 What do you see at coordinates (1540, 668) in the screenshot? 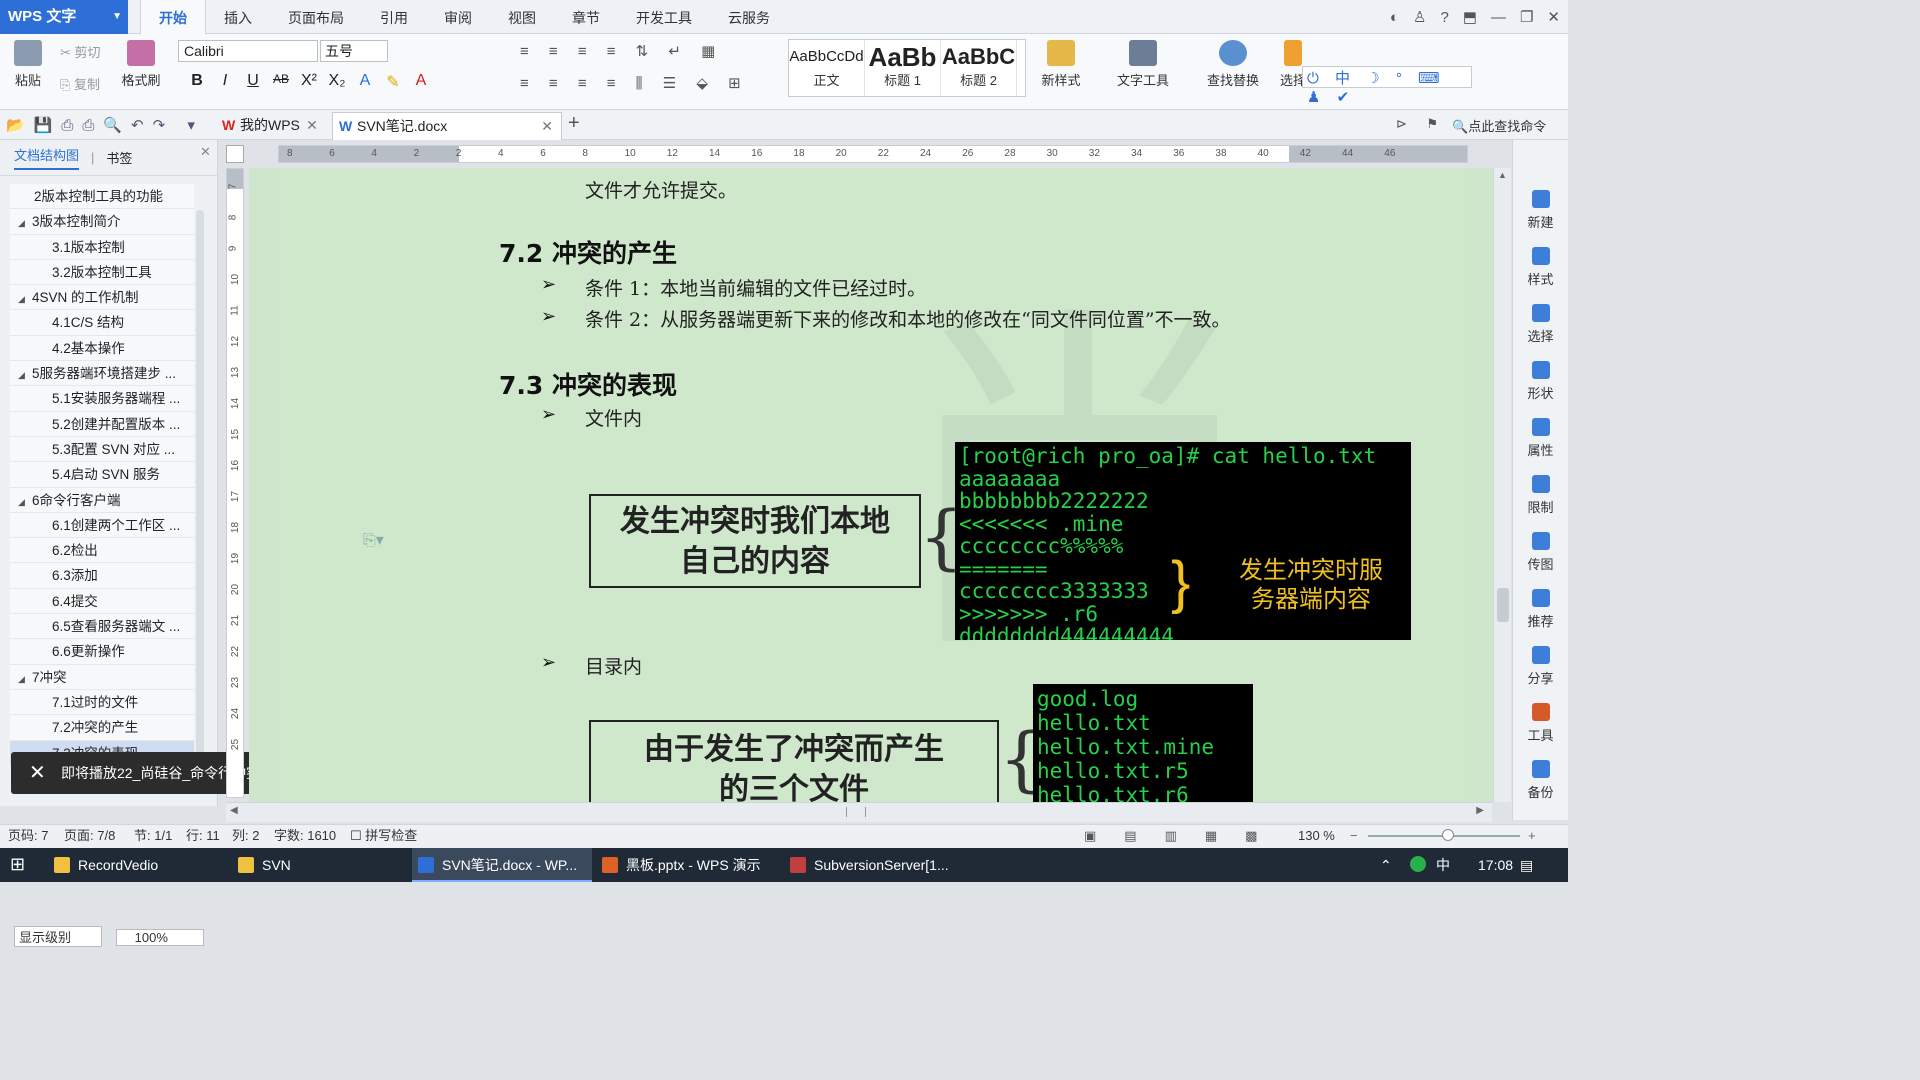
I see `sidebar-button: 分享` at bounding box center [1540, 668].